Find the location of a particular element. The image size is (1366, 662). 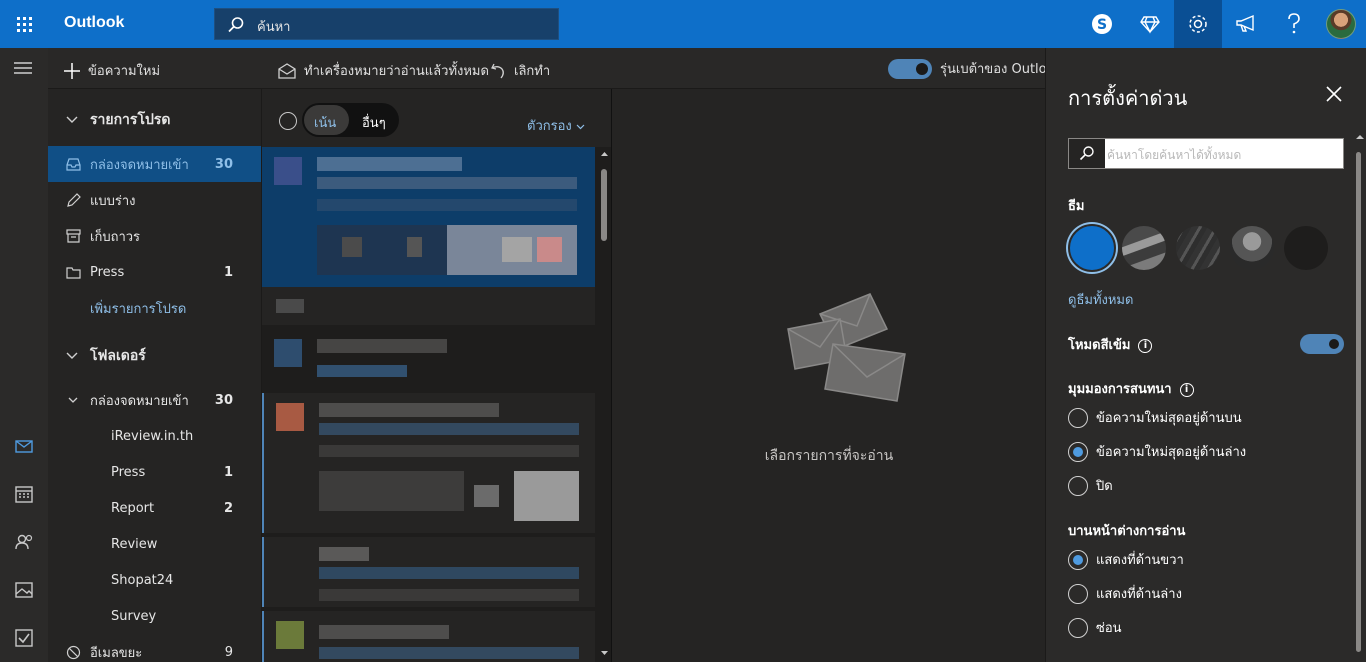

chevron-down-icon is located at coordinates (73, 400).